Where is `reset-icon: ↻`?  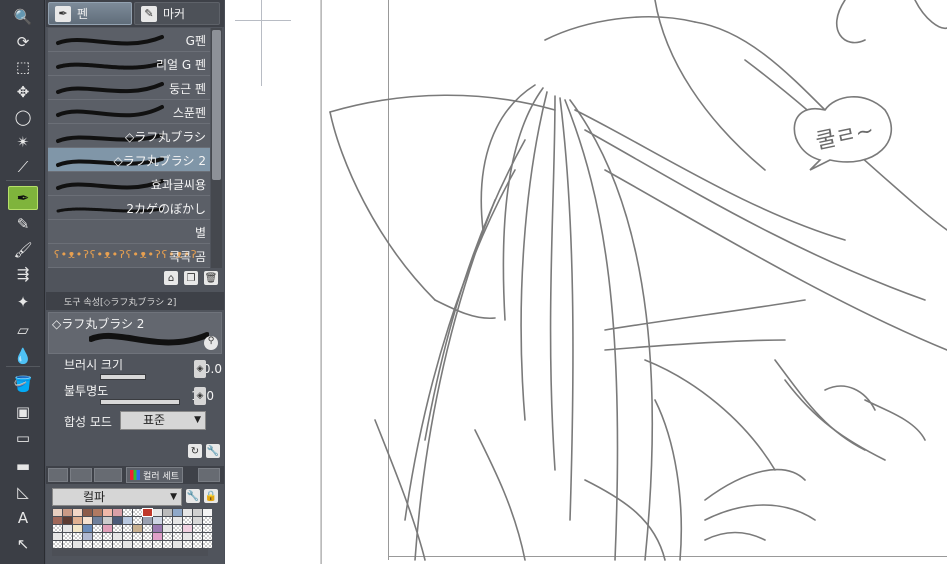
reset-icon: ↻ is located at coordinates (195, 451).